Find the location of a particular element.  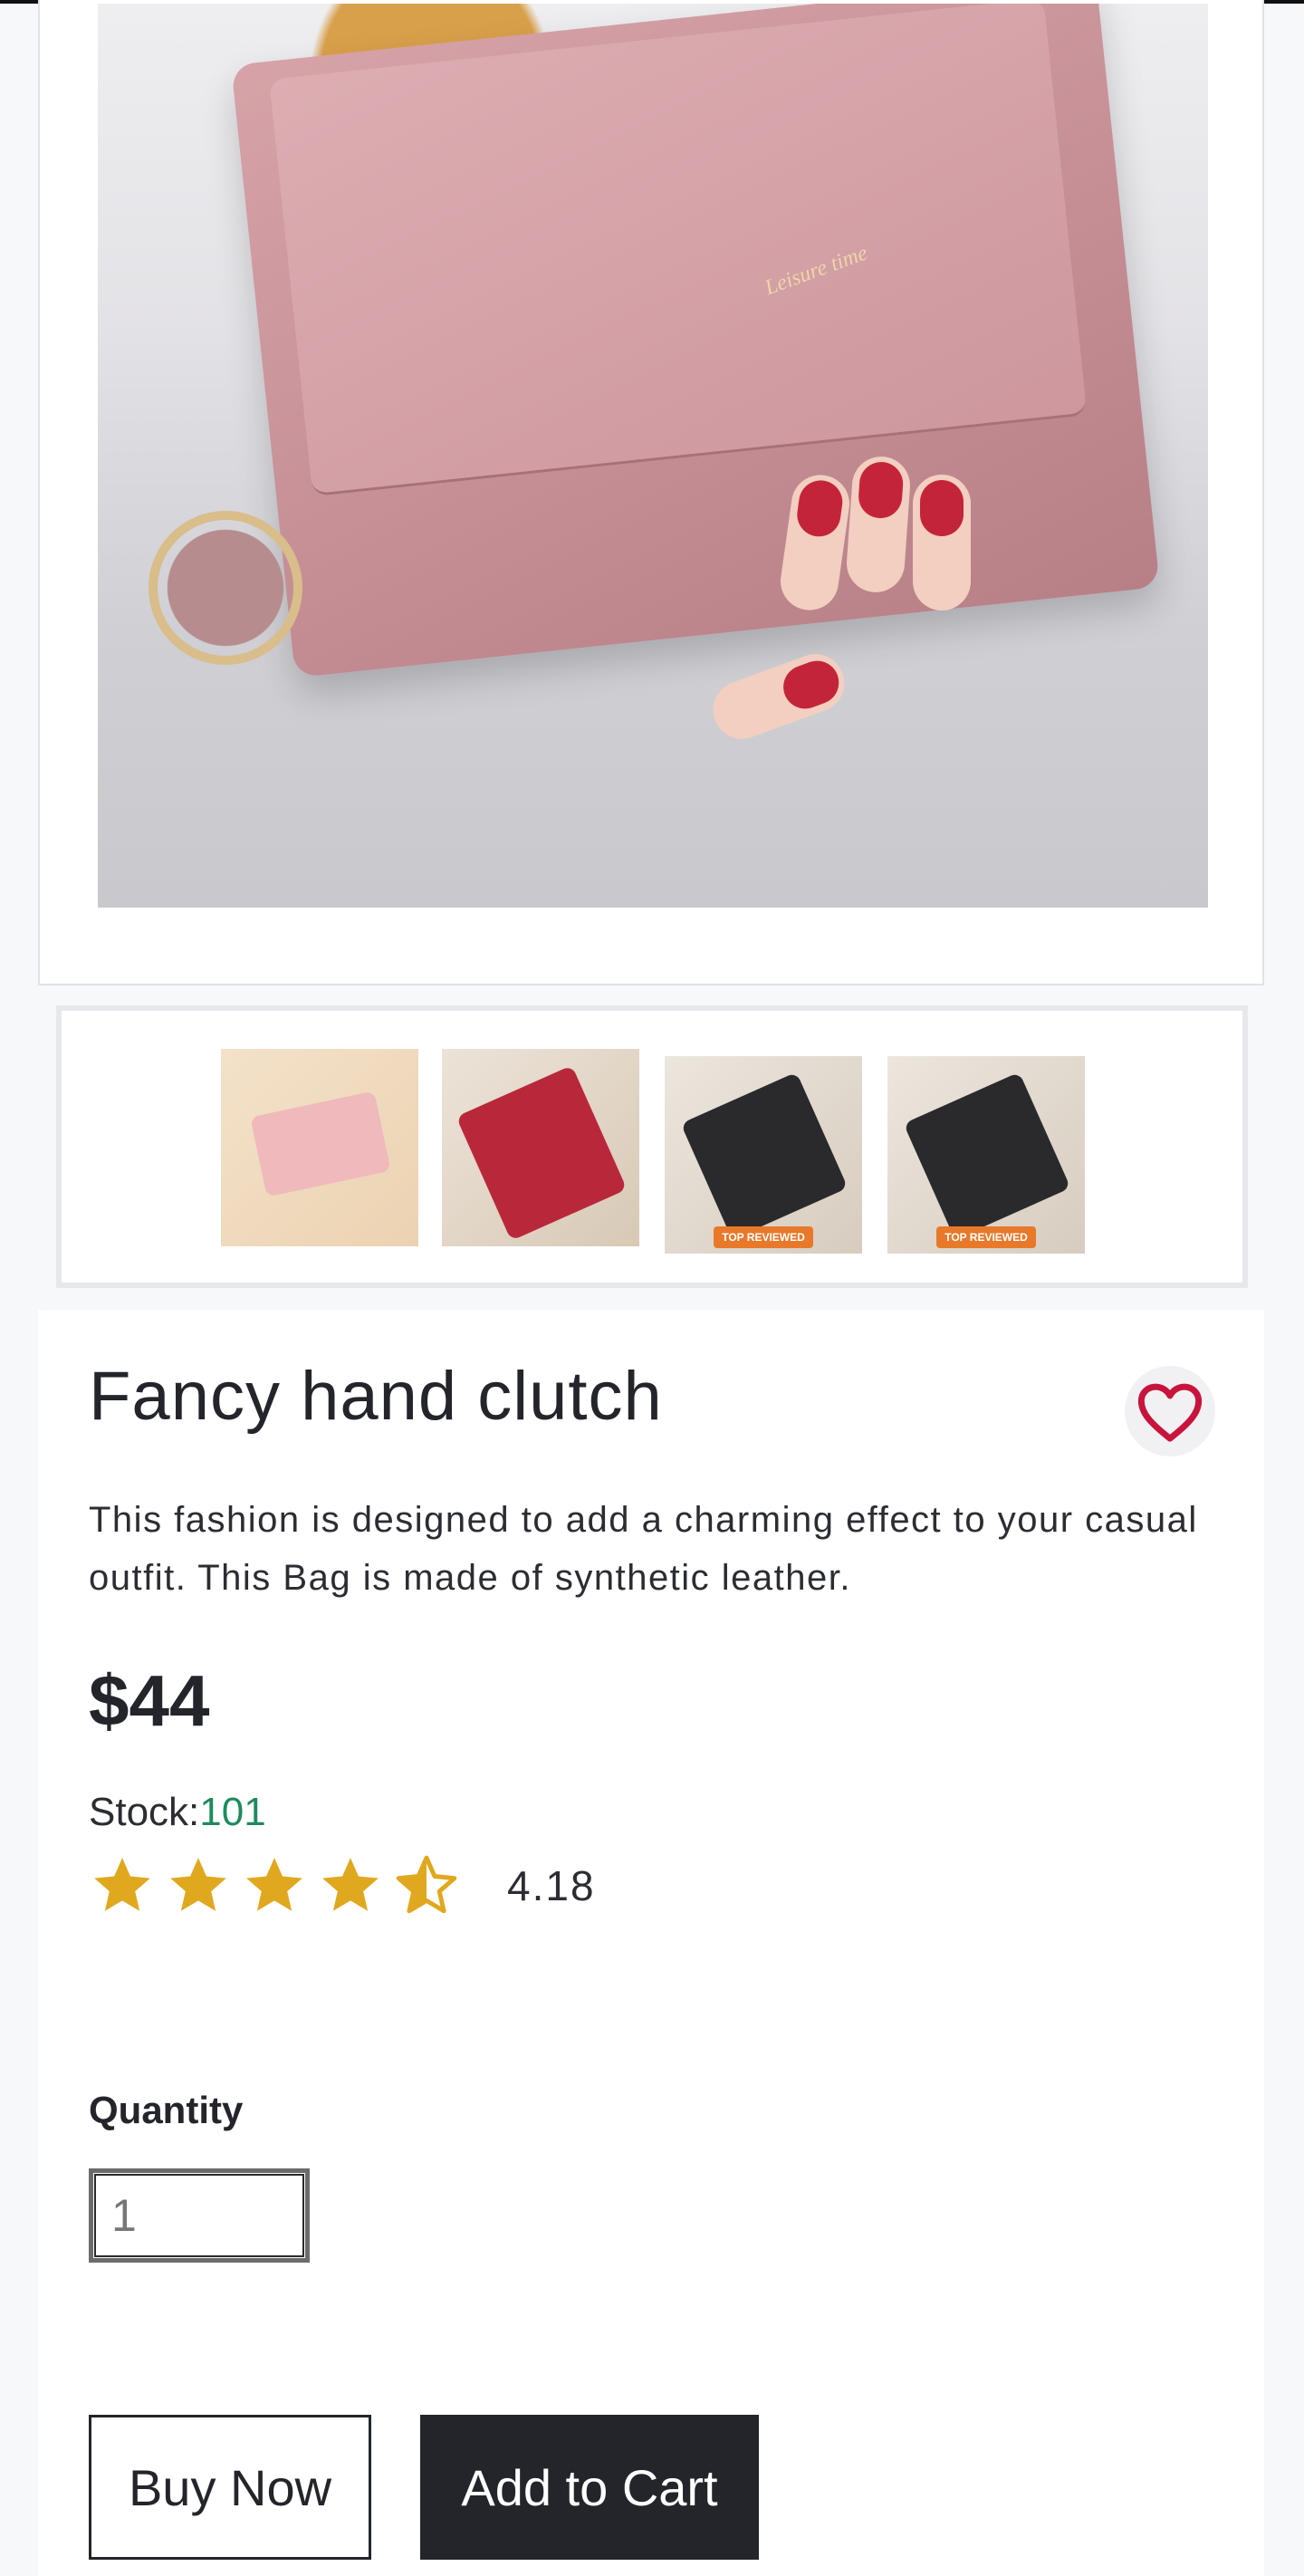

buy-now-button: Buy Now is located at coordinates (230, 2487).